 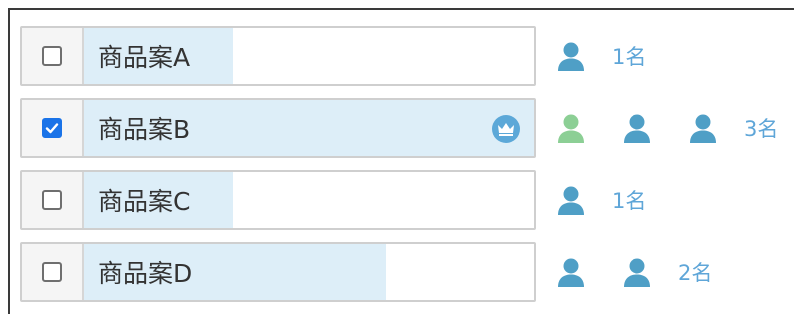 What do you see at coordinates (309, 200) in the screenshot?
I see `option-label-cell: 商品案C` at bounding box center [309, 200].